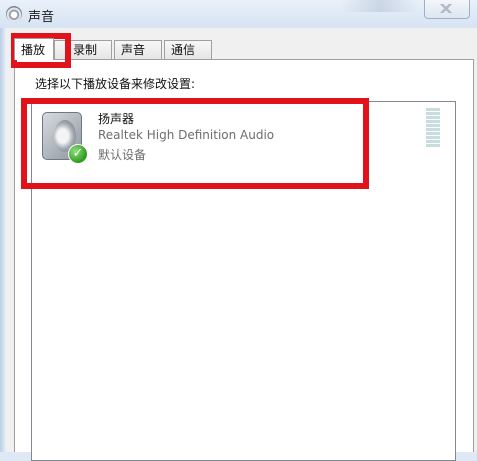 This screenshot has height=461, width=477. What do you see at coordinates (380, 6) in the screenshot?
I see `title-bar-faded-button` at bounding box center [380, 6].